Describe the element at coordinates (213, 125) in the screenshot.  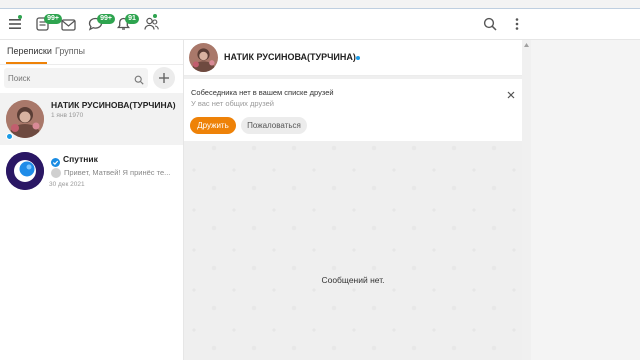
I see `add-friend-button: Дружить` at that location.